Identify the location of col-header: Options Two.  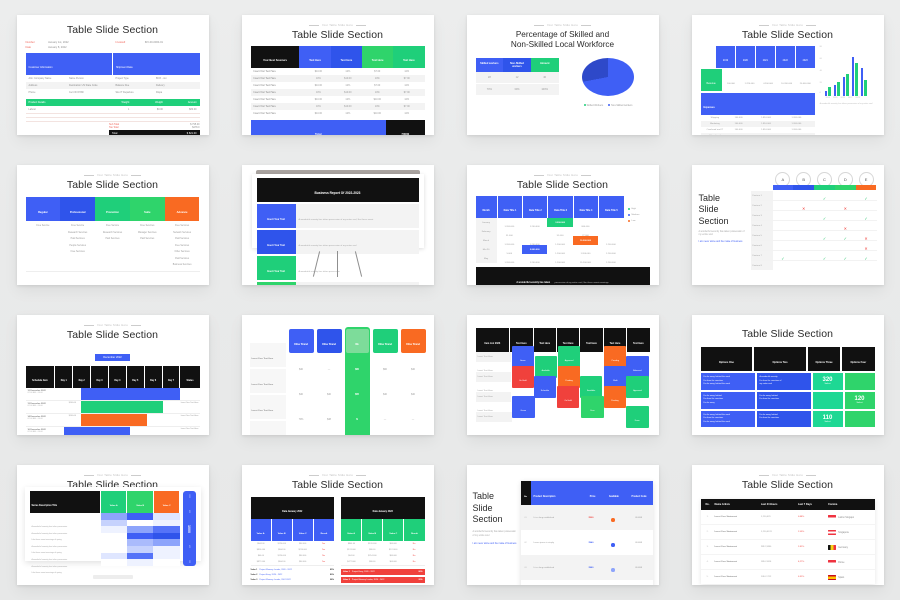
(780, 363).